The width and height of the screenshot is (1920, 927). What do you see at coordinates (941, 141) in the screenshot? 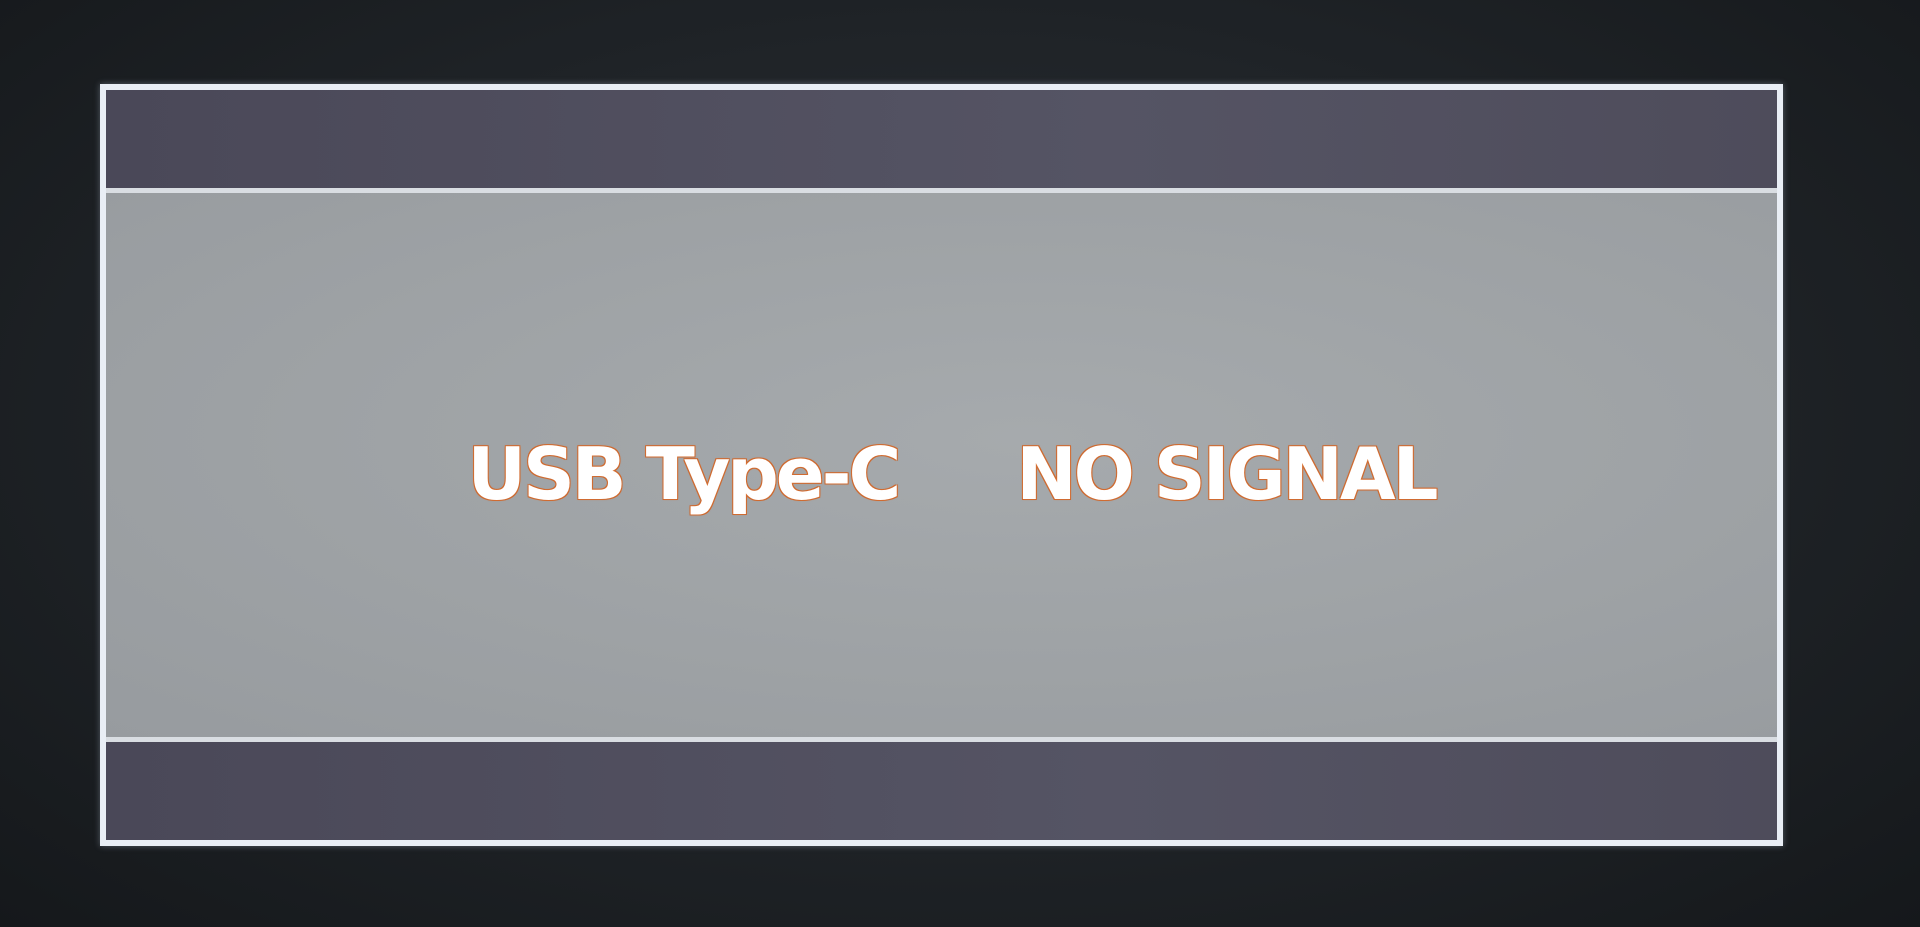
I see `osd-top-band` at bounding box center [941, 141].